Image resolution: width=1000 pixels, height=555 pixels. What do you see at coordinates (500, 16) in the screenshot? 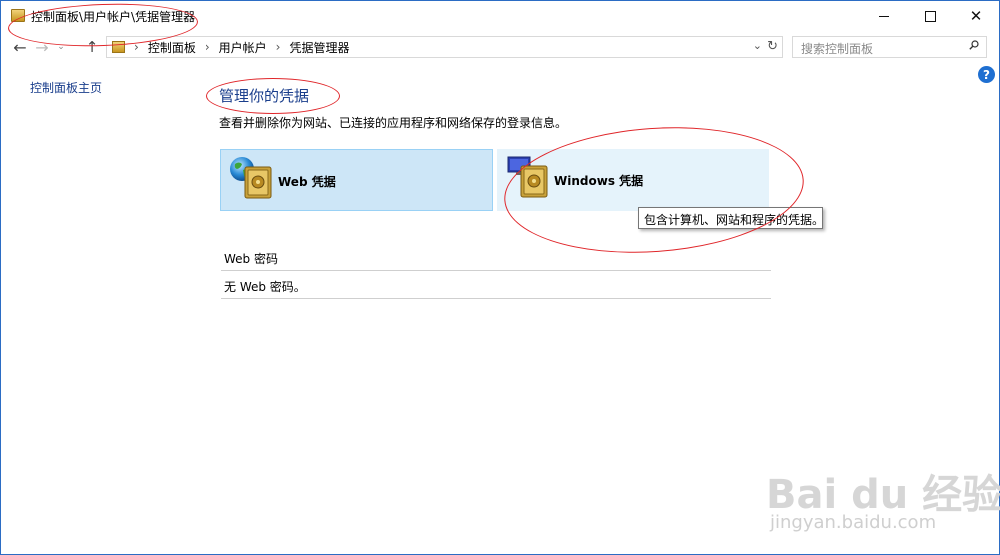
I see `title-bar: 控制面板\用户帐户\凭据管理器 ✕` at bounding box center [500, 16].